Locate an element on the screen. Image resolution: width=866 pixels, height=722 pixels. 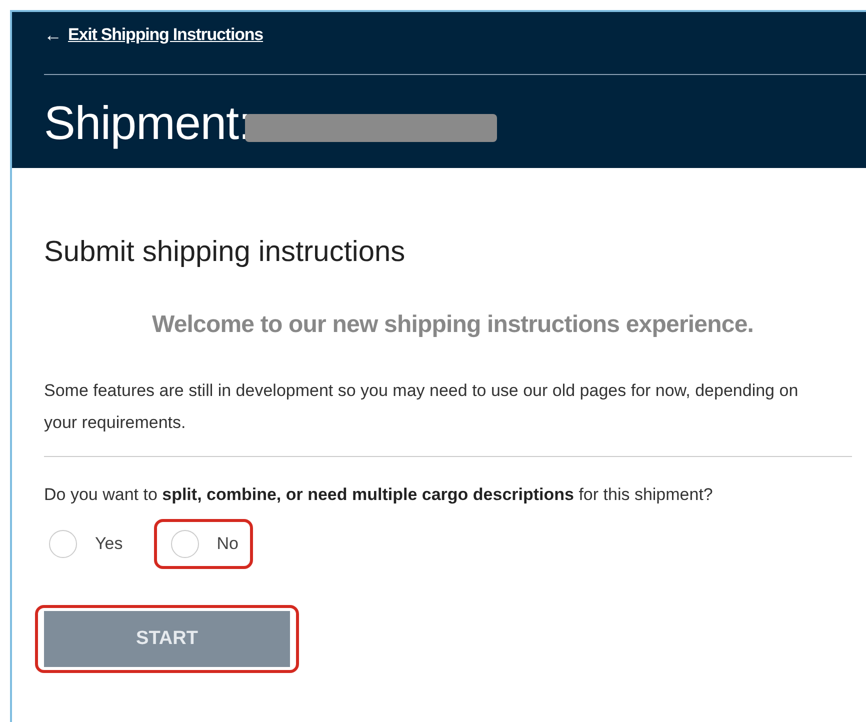
back-arrow: ← is located at coordinates (53, 35).